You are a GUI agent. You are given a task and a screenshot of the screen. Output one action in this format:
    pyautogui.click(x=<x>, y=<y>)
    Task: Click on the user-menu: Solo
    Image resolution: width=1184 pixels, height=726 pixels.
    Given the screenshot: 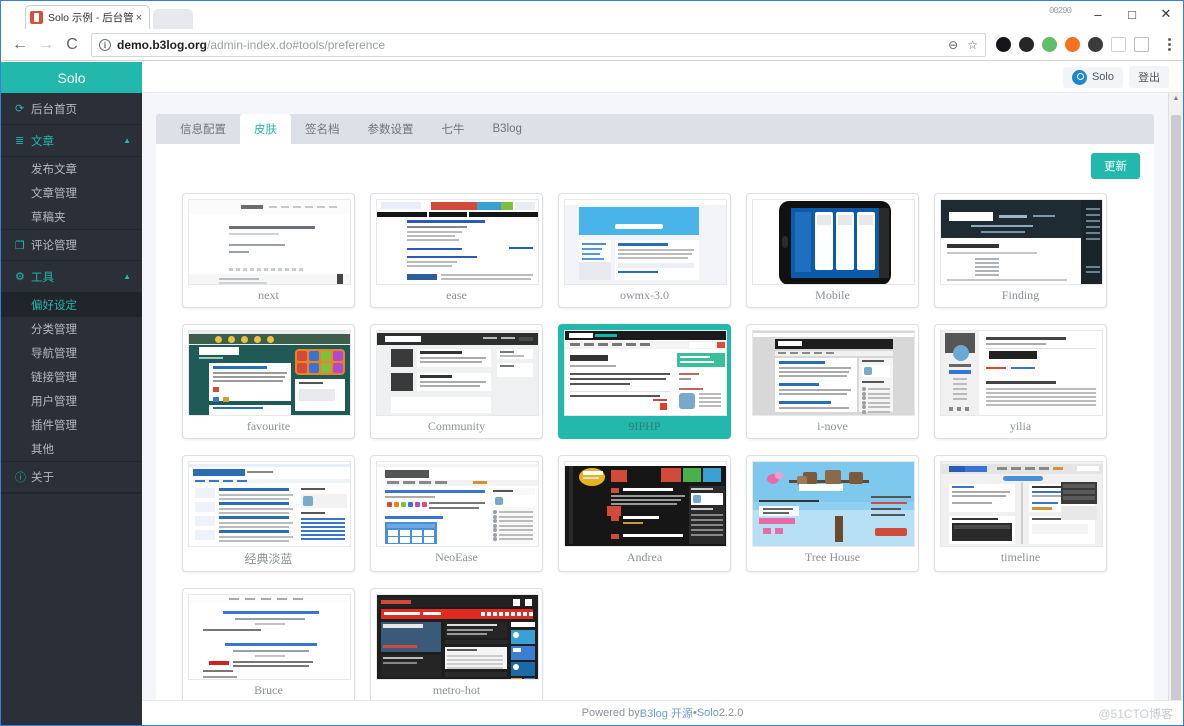 What is the action you would take?
    pyautogui.click(x=1092, y=77)
    